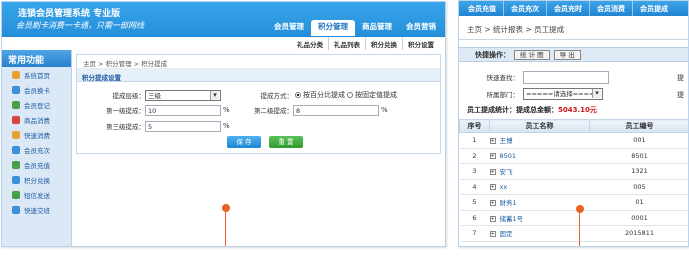 This screenshot has height=265, width=689. I want to click on sidebar-item: 系统首页, so click(36, 74).